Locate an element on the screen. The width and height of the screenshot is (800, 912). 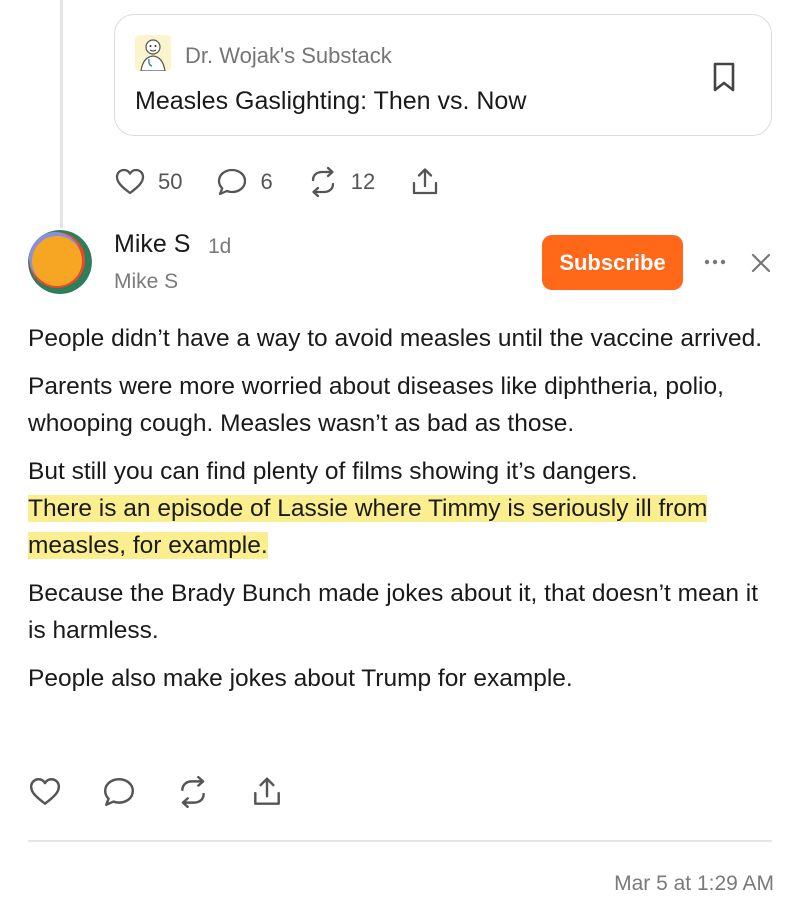
publication-logo-icon is located at coordinates (153, 53).